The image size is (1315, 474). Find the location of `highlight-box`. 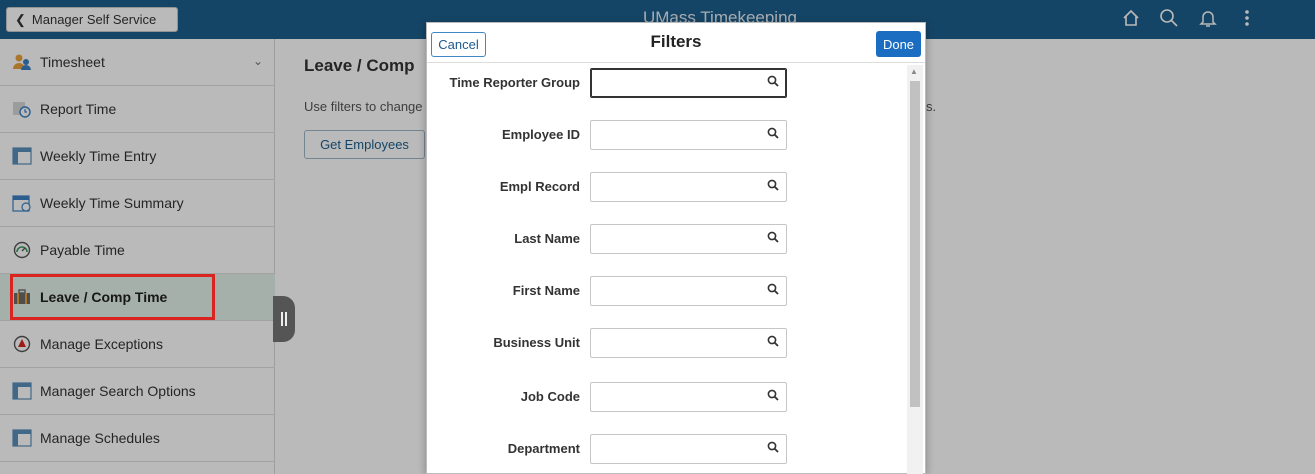

highlight-box is located at coordinates (112, 297).